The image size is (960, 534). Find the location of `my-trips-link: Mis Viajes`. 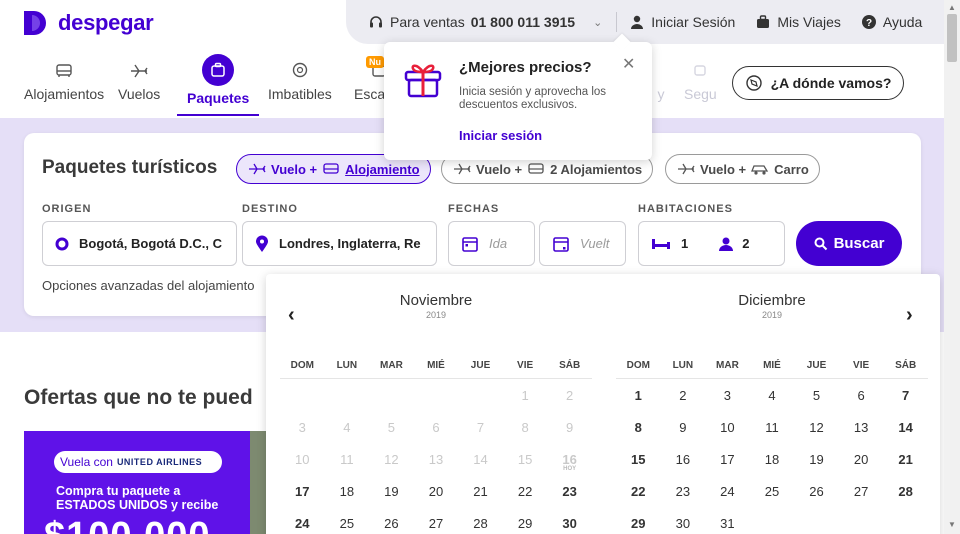

my-trips-link: Mis Viajes is located at coordinates (798, 22).